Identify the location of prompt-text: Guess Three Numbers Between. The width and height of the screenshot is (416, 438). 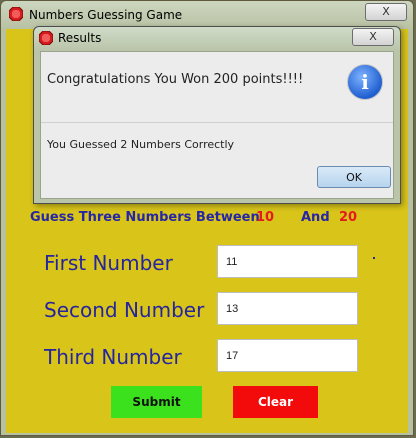
(145, 217).